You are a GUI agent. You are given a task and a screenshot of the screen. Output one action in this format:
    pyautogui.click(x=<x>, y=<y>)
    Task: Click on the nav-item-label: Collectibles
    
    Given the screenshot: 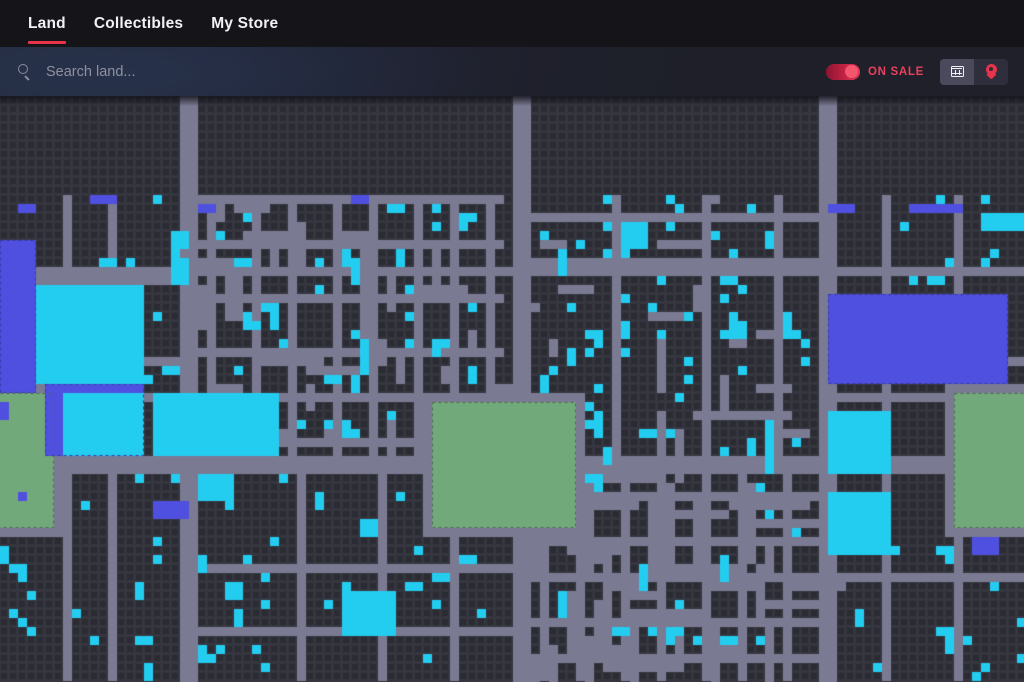 What is the action you would take?
    pyautogui.click(x=138, y=23)
    